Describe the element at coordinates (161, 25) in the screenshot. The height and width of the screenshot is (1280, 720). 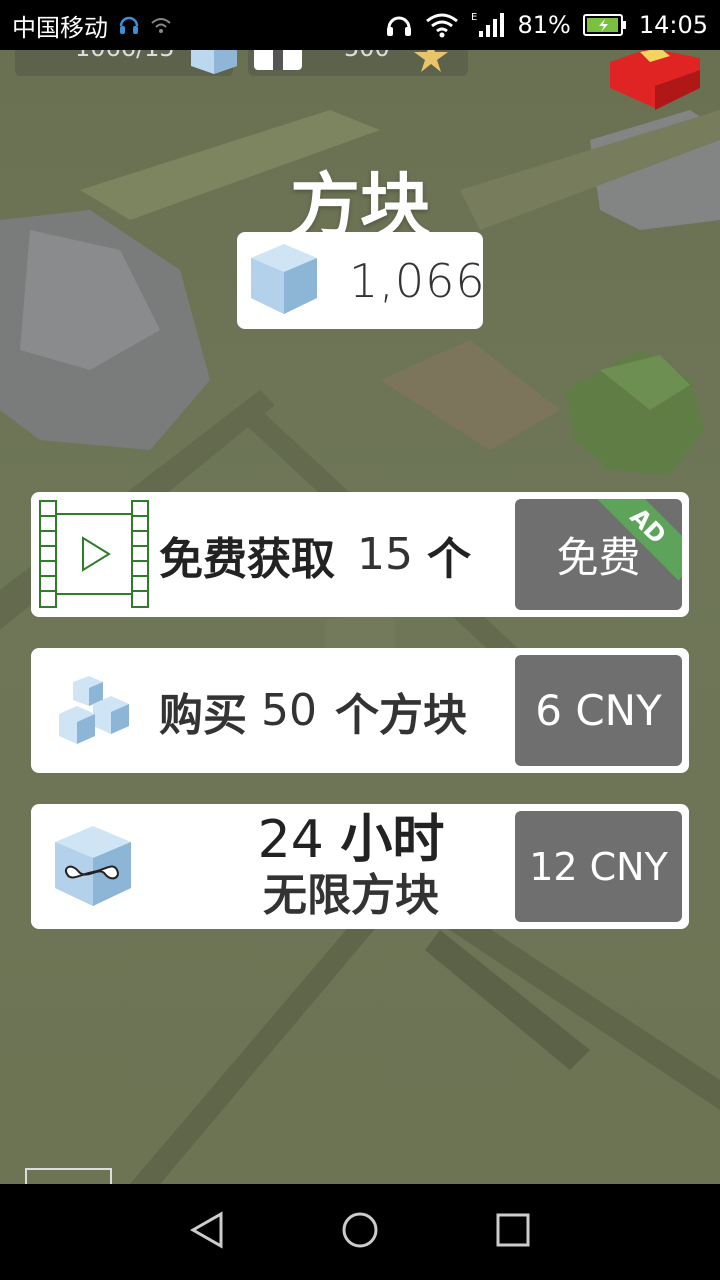
I see `wifi-question-icon` at that location.